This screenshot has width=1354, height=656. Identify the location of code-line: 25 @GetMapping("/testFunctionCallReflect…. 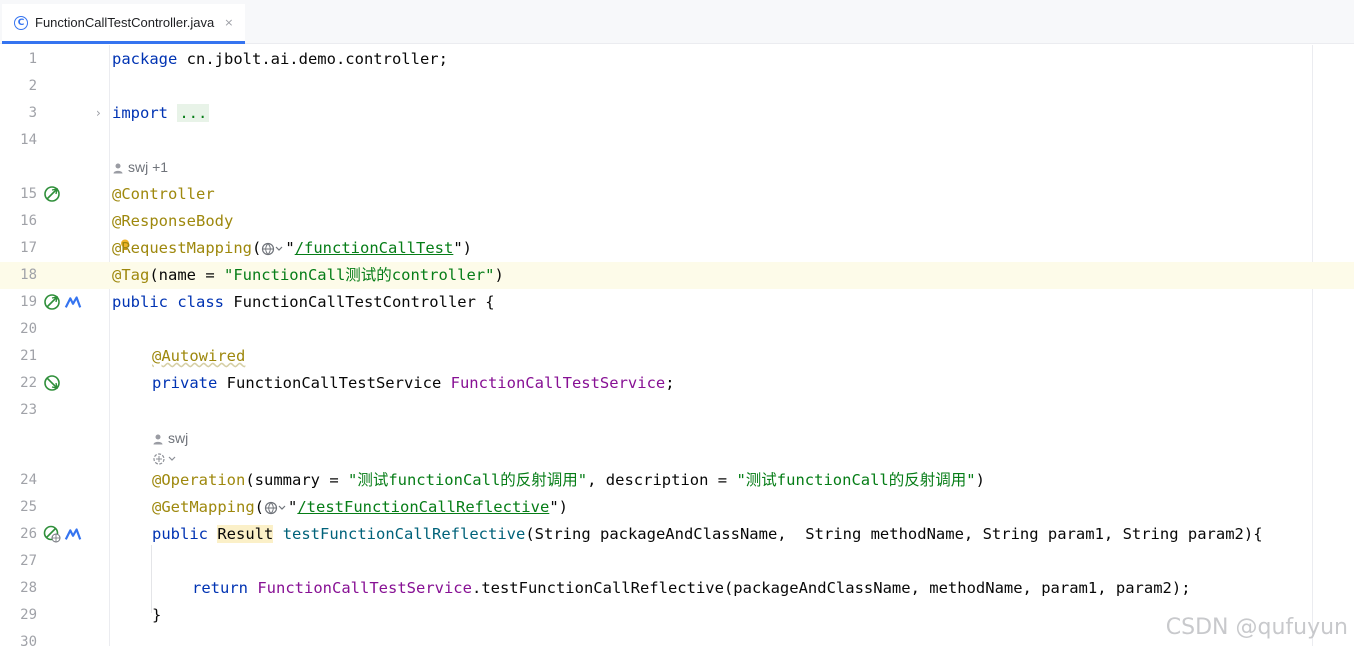
(677, 507).